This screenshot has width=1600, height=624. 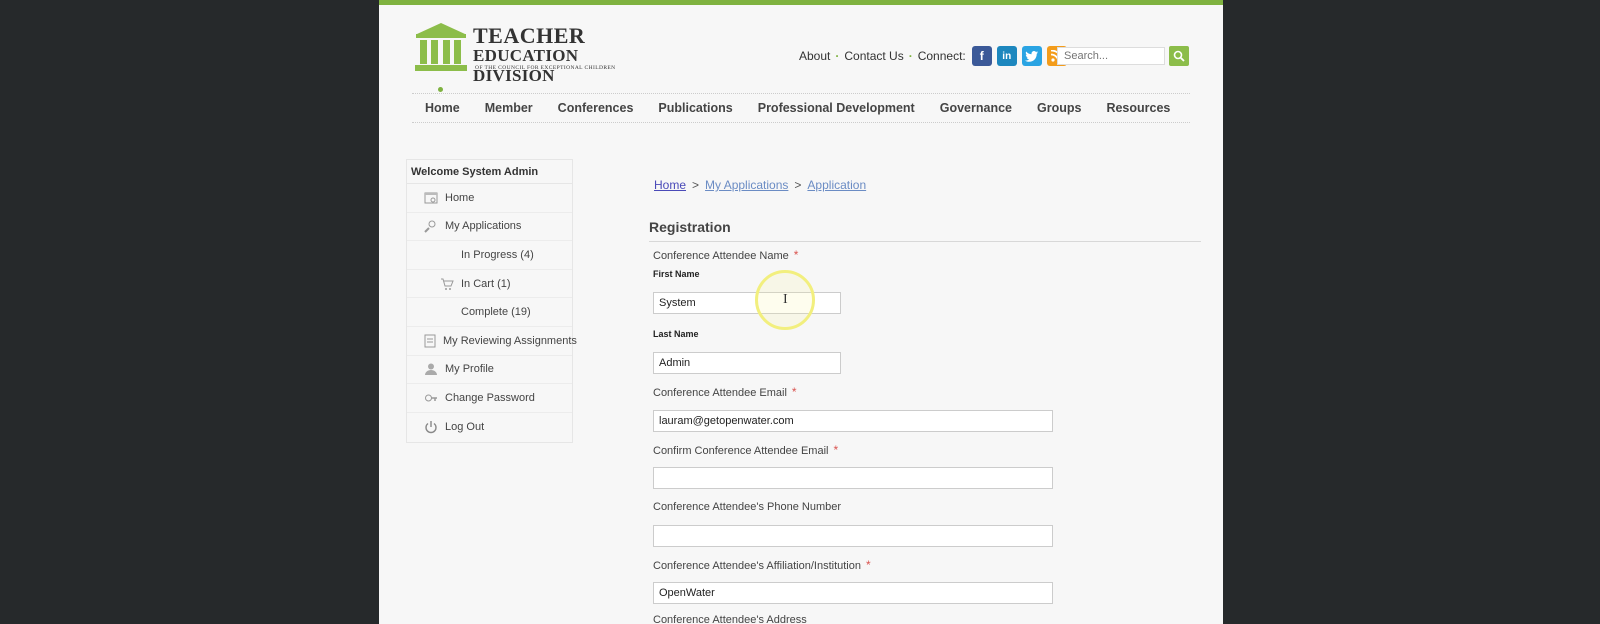 I want to click on sidebar-item-my-profile: My Profile, so click(x=489, y=370).